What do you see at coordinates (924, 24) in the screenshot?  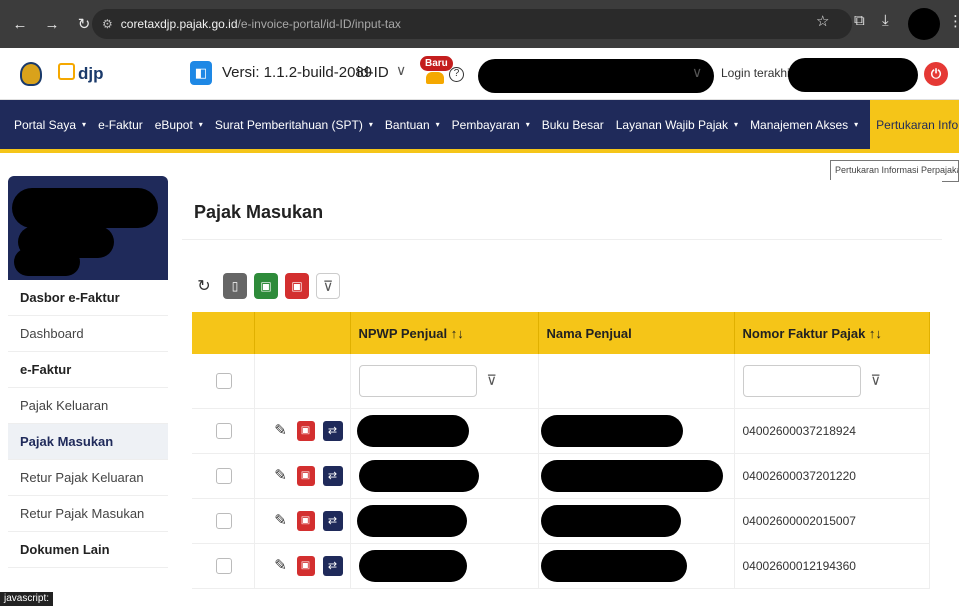 I see `profile-avatar` at bounding box center [924, 24].